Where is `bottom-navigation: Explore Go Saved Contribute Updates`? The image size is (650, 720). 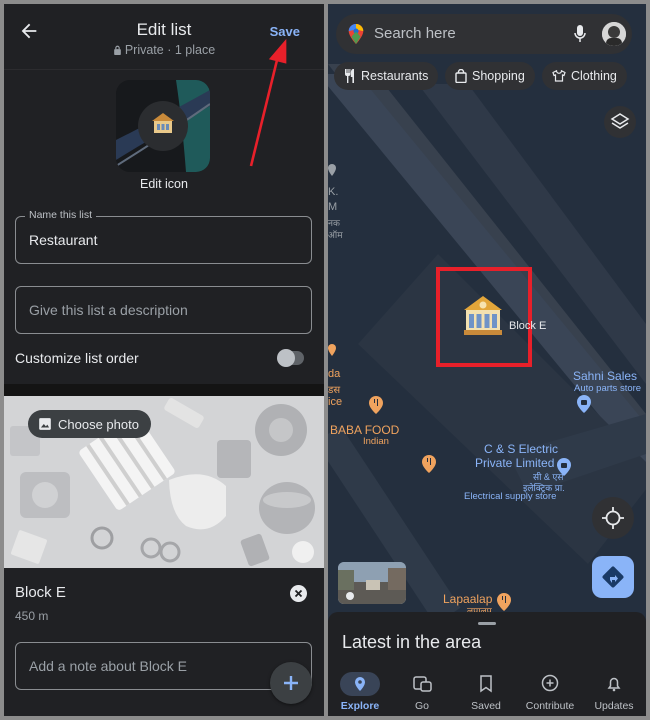
bottom-navigation: Explore Go Saved Contribute Updates is located at coordinates (487, 692).